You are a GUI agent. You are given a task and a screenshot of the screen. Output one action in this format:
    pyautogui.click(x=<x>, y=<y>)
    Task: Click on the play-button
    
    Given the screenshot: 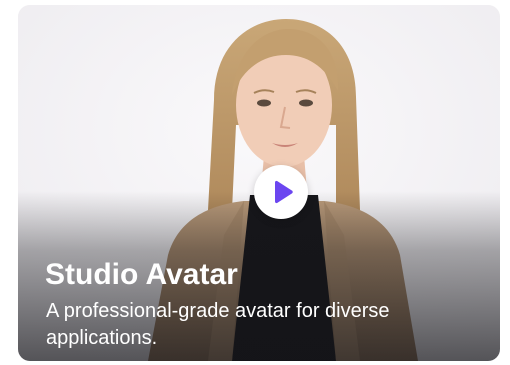 What is the action you would take?
    pyautogui.click(x=281, y=192)
    